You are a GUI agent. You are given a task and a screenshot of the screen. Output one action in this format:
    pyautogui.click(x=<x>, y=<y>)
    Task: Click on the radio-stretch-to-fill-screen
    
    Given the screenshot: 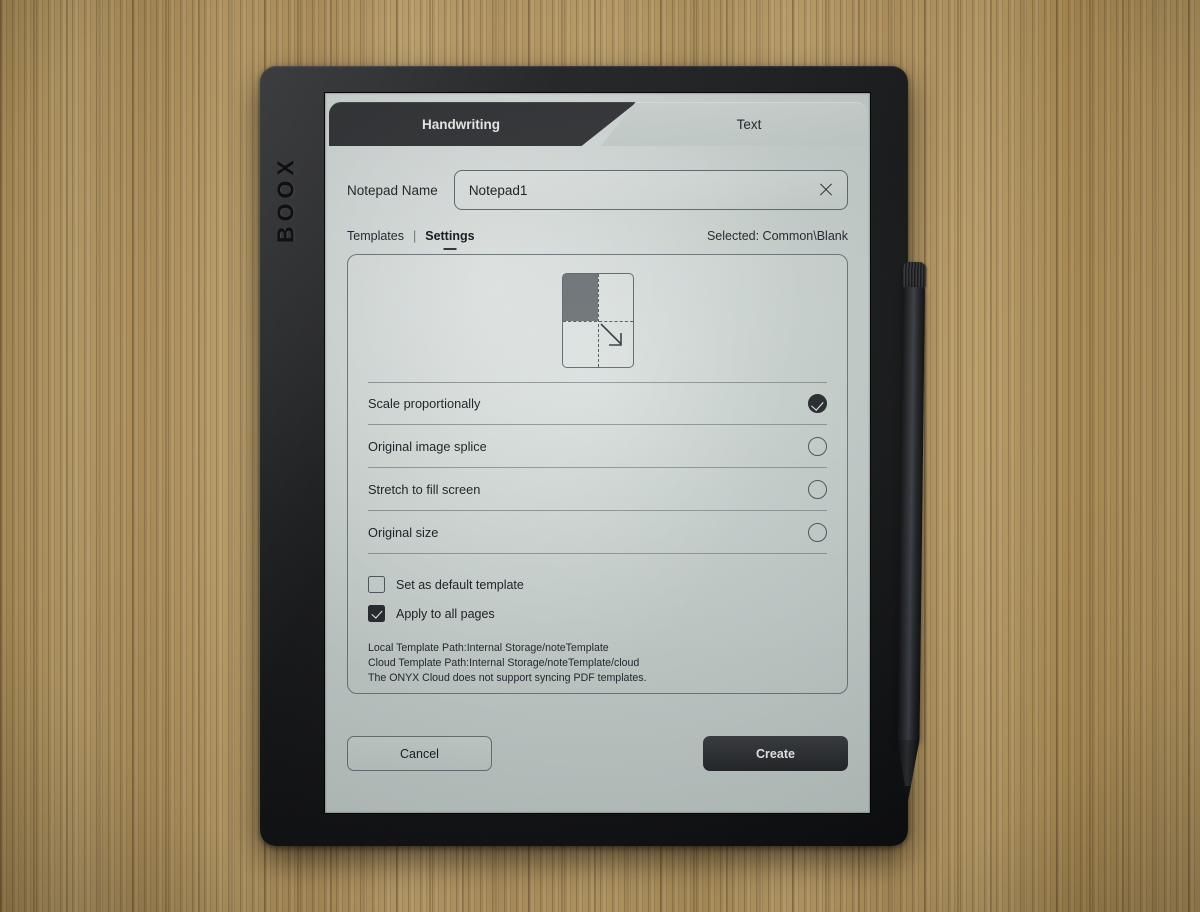 What is the action you would take?
    pyautogui.click(x=817, y=489)
    